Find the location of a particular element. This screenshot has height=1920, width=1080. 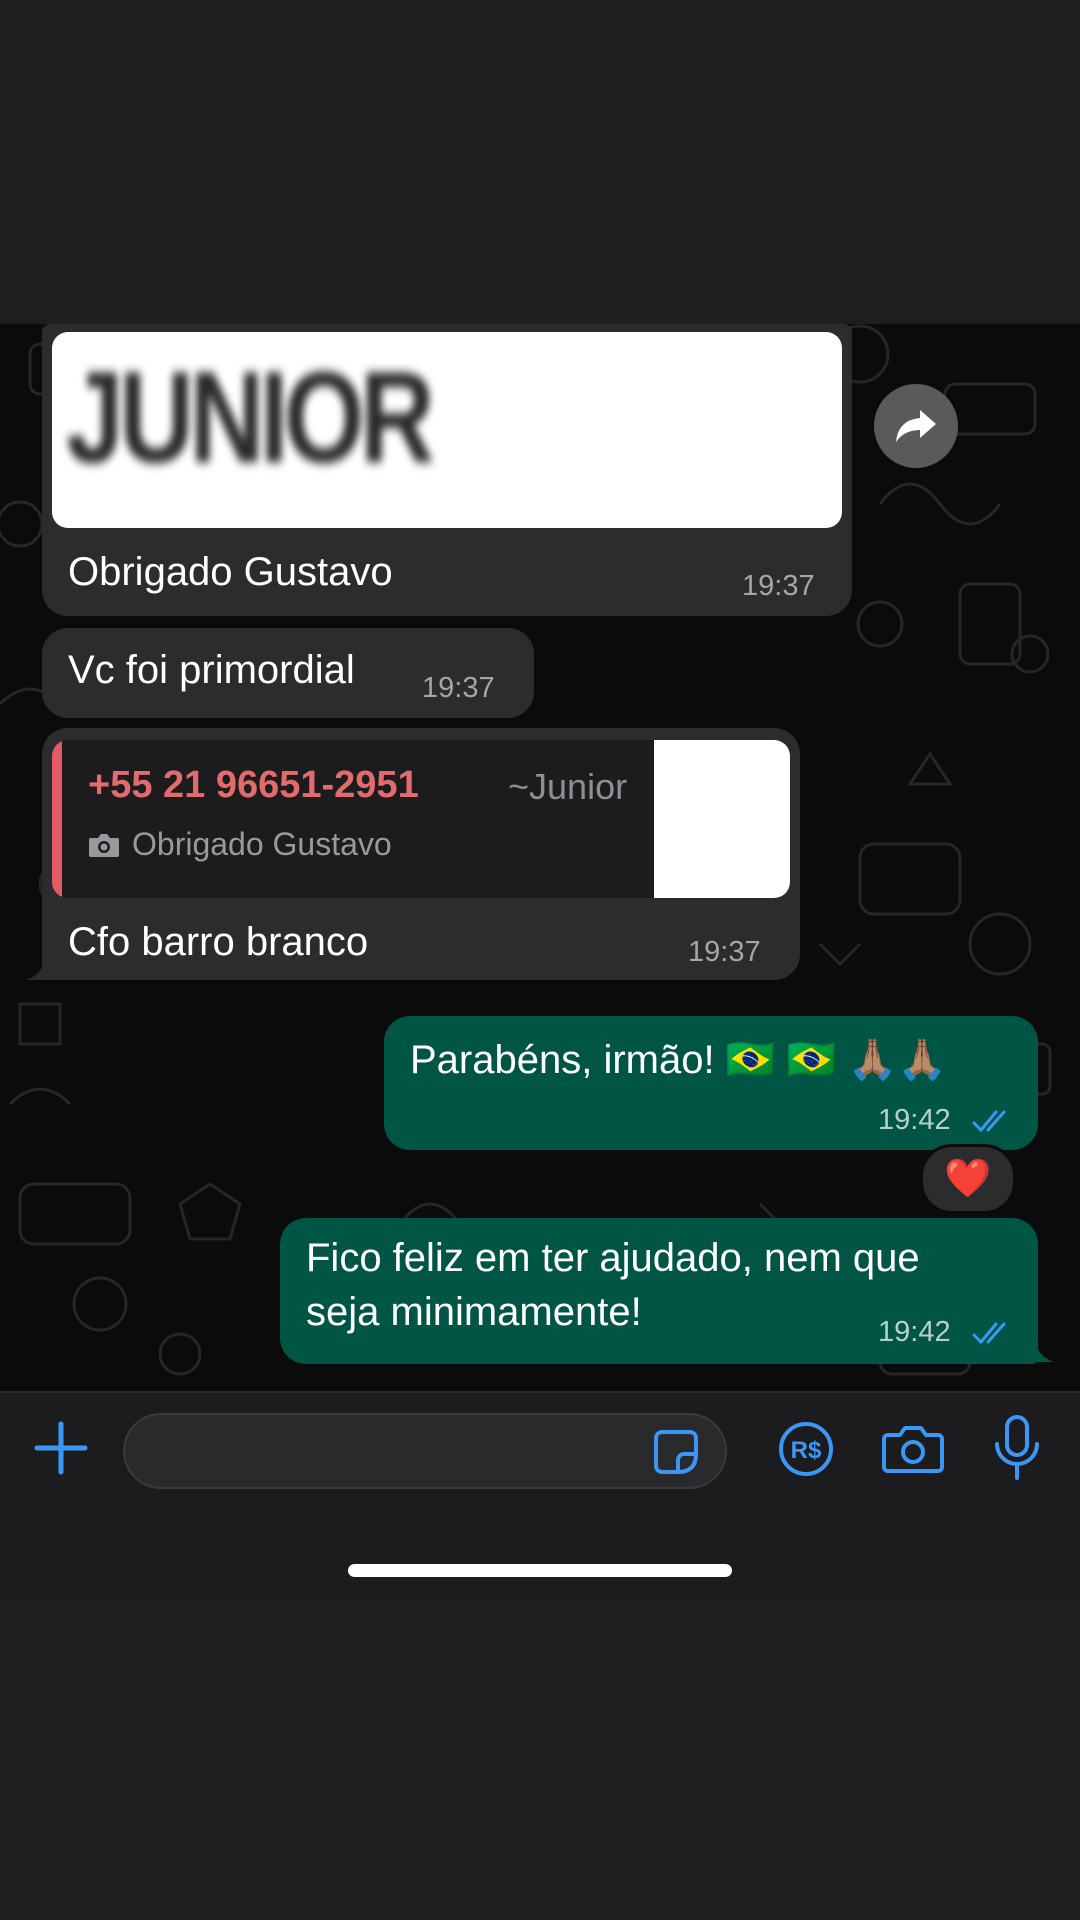

forward-button is located at coordinates (916, 426).